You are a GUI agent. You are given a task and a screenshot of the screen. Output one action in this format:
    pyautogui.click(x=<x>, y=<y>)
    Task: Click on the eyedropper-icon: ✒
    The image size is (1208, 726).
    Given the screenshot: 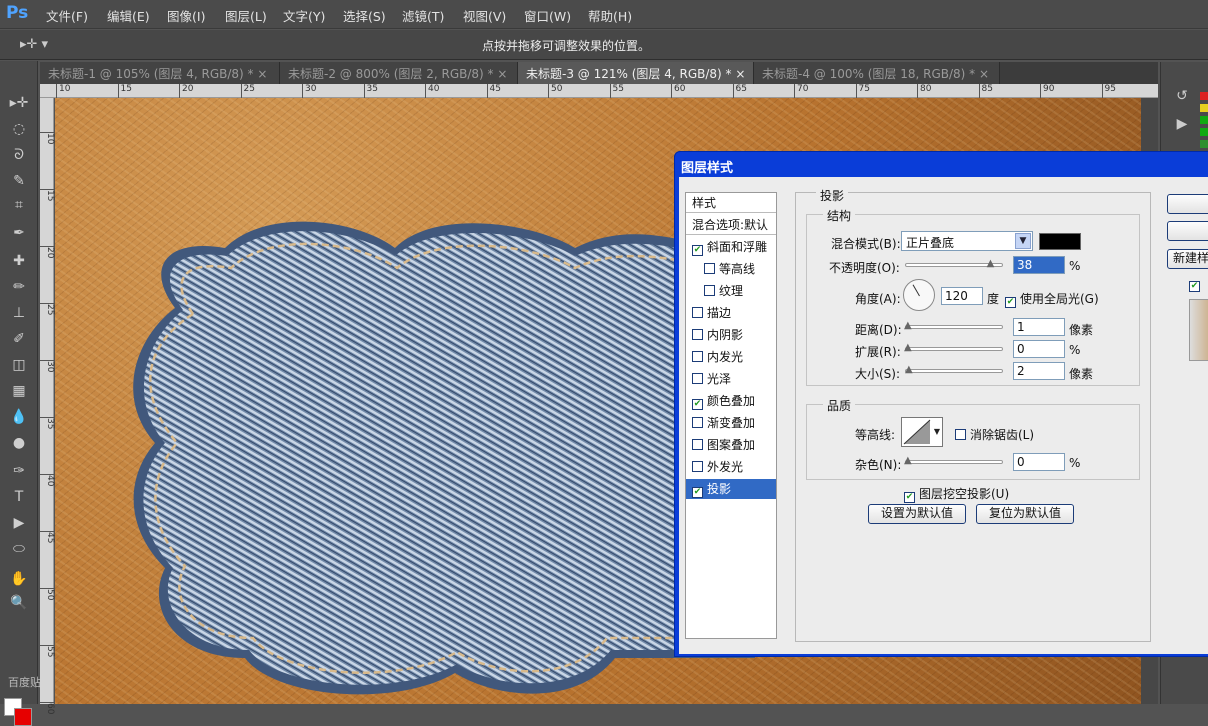 What is the action you would take?
    pyautogui.click(x=19, y=233)
    